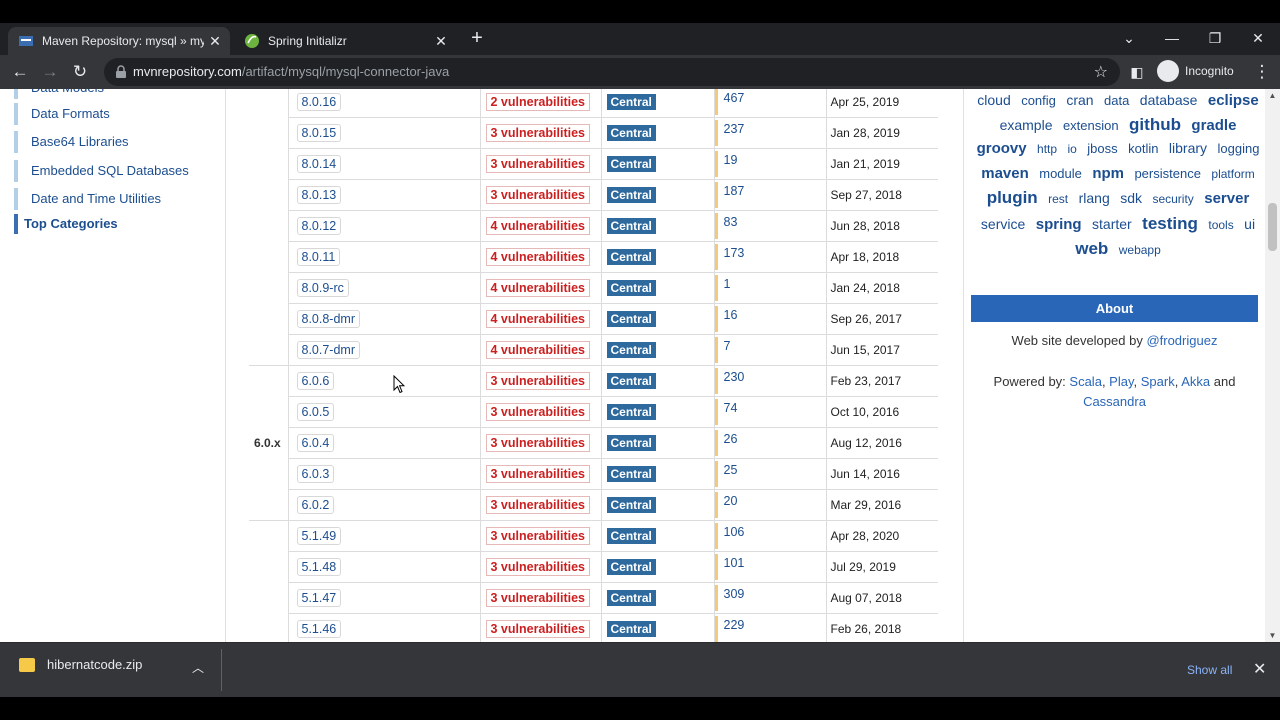 This screenshot has height=720, width=1280. What do you see at coordinates (1158, 381) in the screenshot?
I see `spark-link: Spark` at bounding box center [1158, 381].